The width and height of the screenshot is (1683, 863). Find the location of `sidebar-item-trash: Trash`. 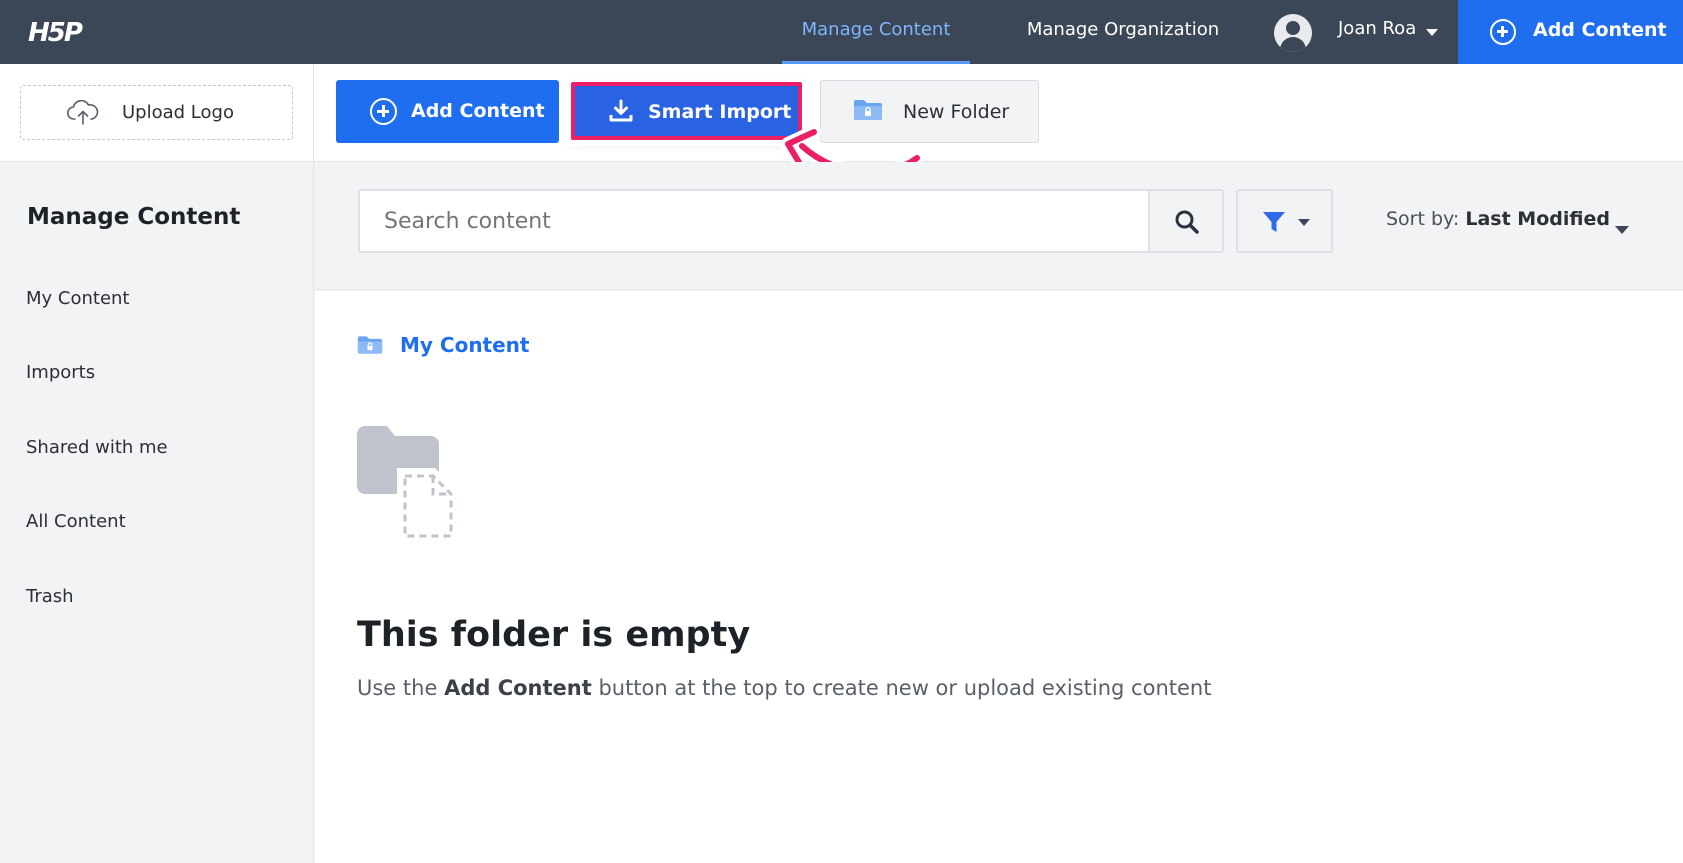

sidebar-item-trash: Trash is located at coordinates (50, 596).